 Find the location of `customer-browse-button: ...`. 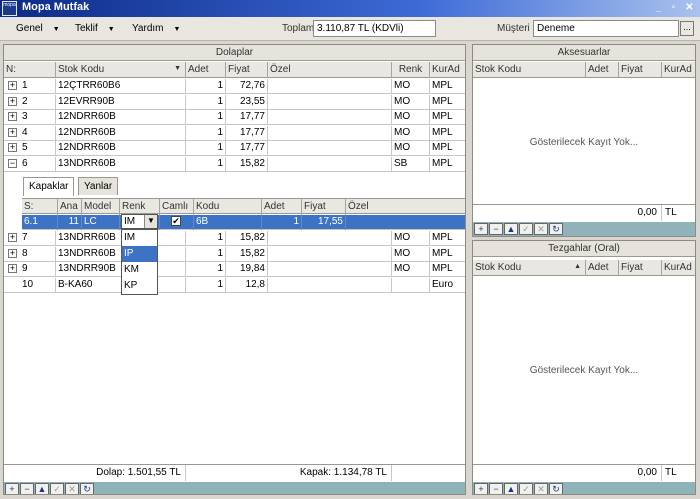

customer-browse-button: ... is located at coordinates (687, 28).